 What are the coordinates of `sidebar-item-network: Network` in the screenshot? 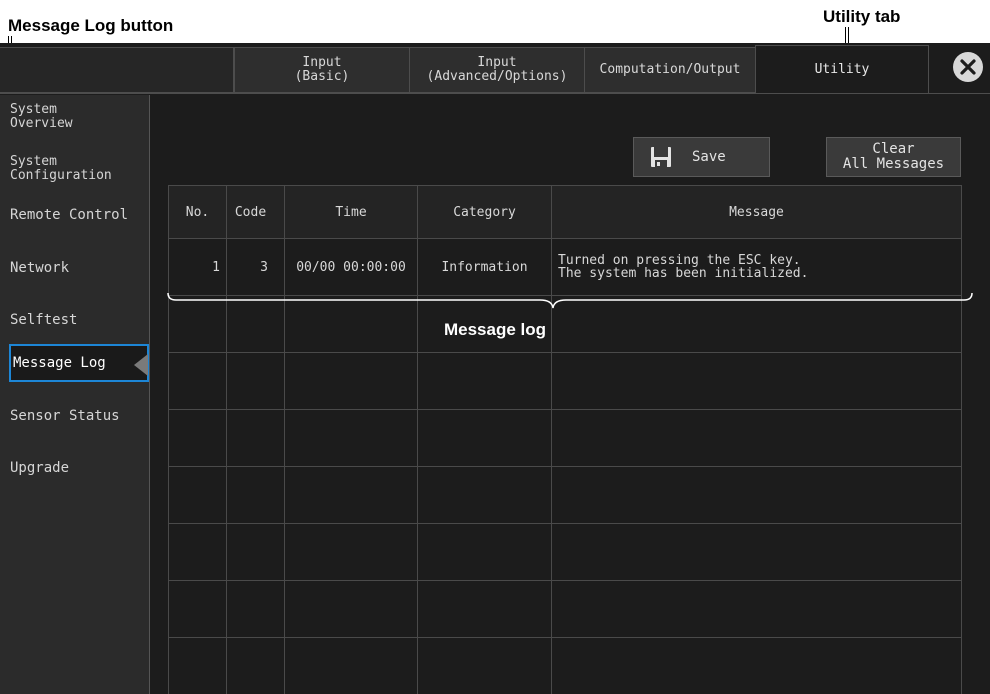 It's located at (77, 268).